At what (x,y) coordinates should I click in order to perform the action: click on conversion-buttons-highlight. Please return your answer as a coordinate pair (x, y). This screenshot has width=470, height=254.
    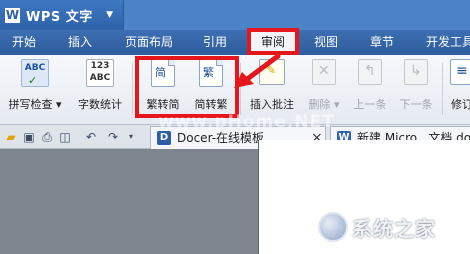
    Looking at the image, I should click on (187, 87).